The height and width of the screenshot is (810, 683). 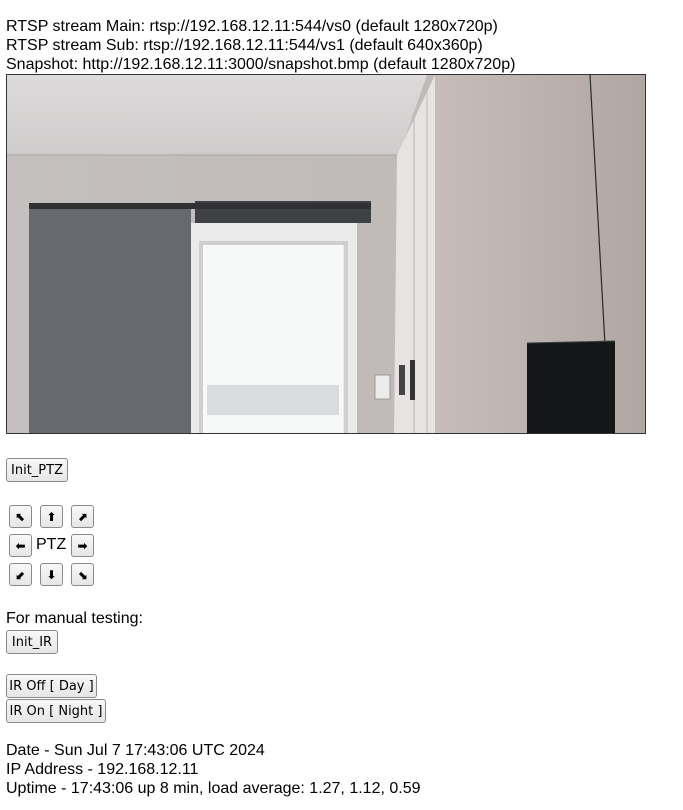 I want to click on ptz-left-button: ⬅, so click(x=20, y=545).